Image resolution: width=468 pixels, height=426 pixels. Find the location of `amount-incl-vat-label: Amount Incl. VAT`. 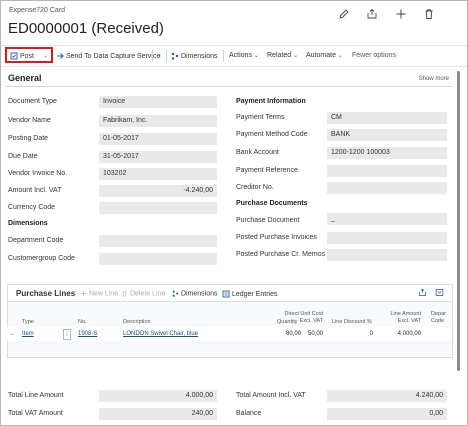

amount-incl-vat-label: Amount Incl. VAT is located at coordinates (35, 190).